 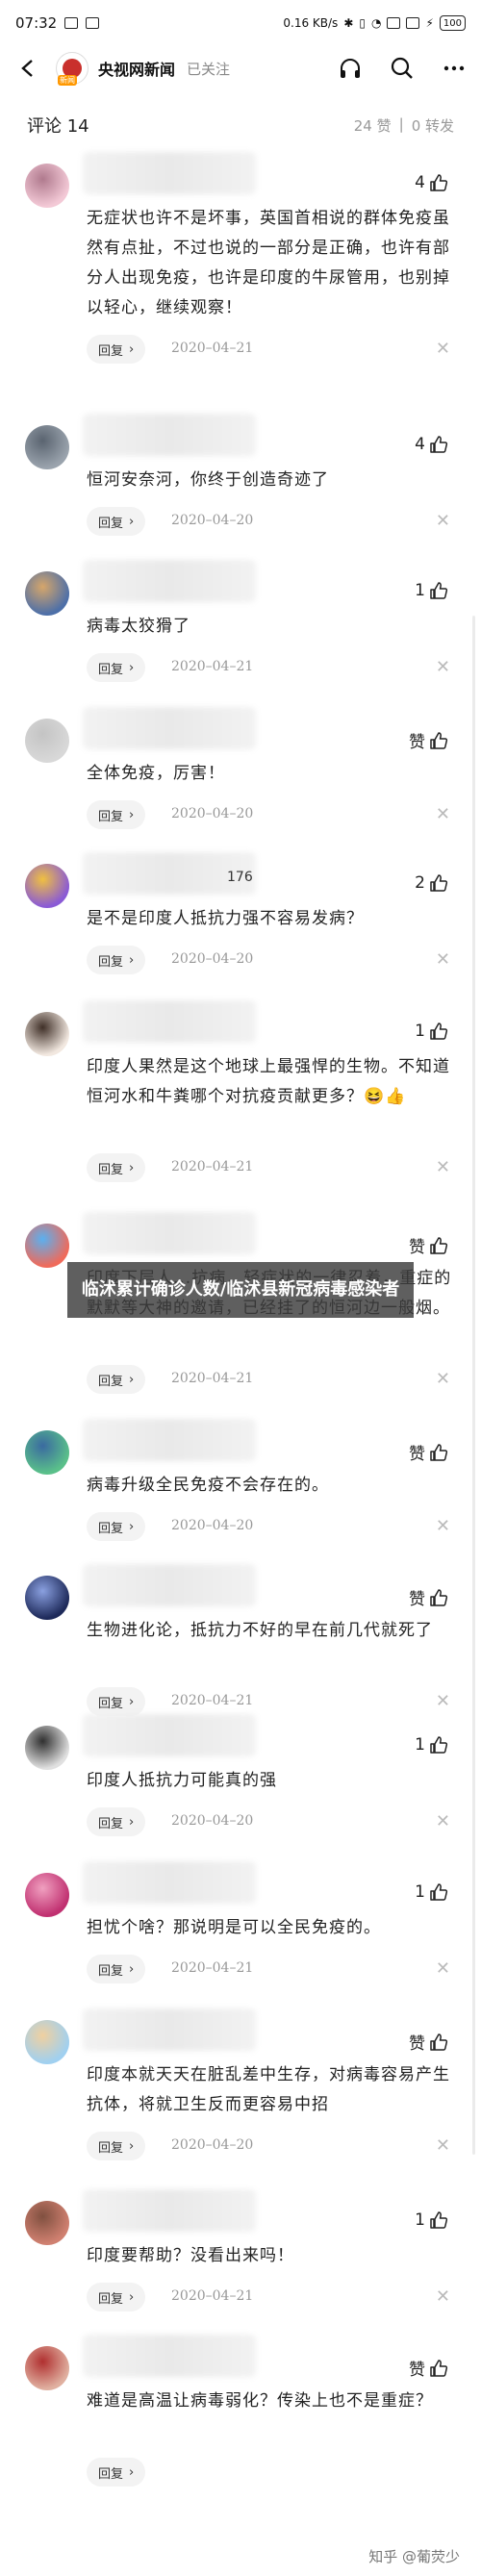 I want to click on back-button, so click(x=27, y=69).